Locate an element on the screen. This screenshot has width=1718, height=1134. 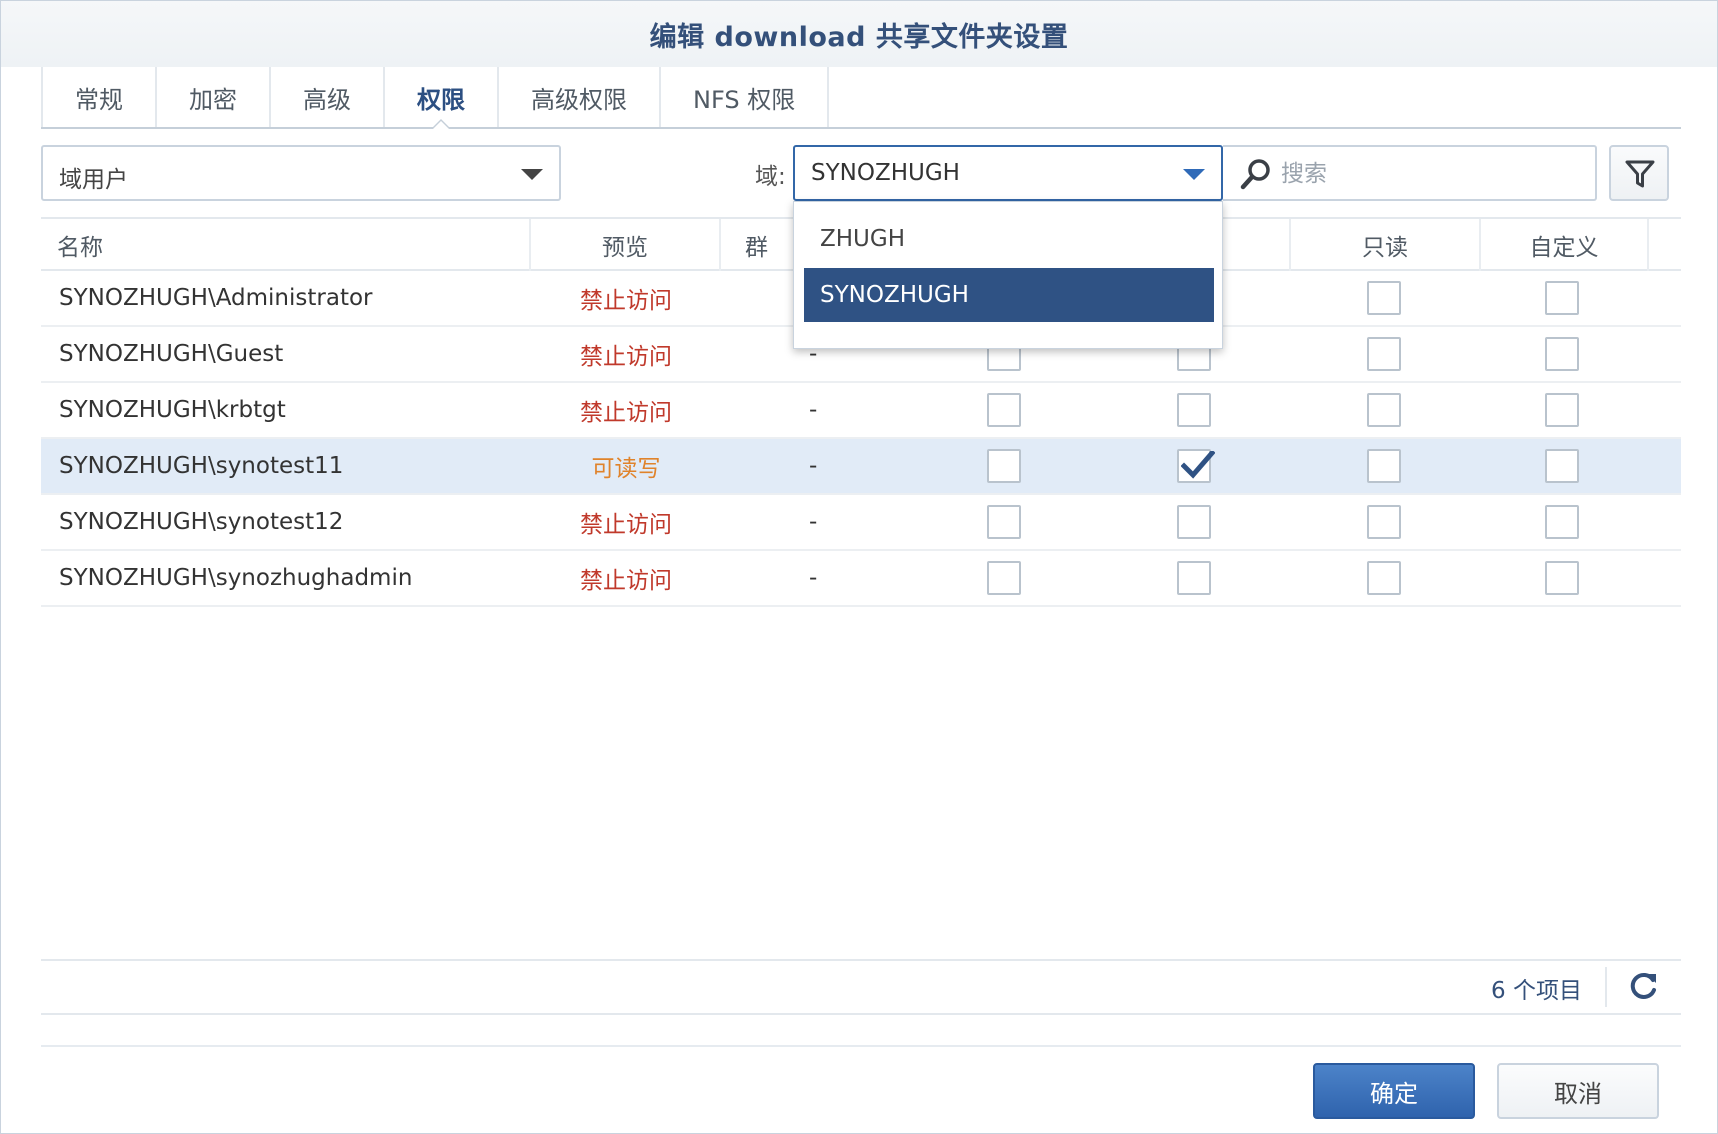
tab-bar: 常规 加密 高级 权限 高级权限 NFS 权限 is located at coordinates (435, 98).